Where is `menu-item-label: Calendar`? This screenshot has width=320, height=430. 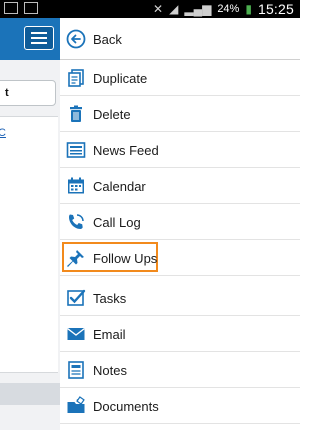
menu-item-label: Calendar is located at coordinates (119, 186).